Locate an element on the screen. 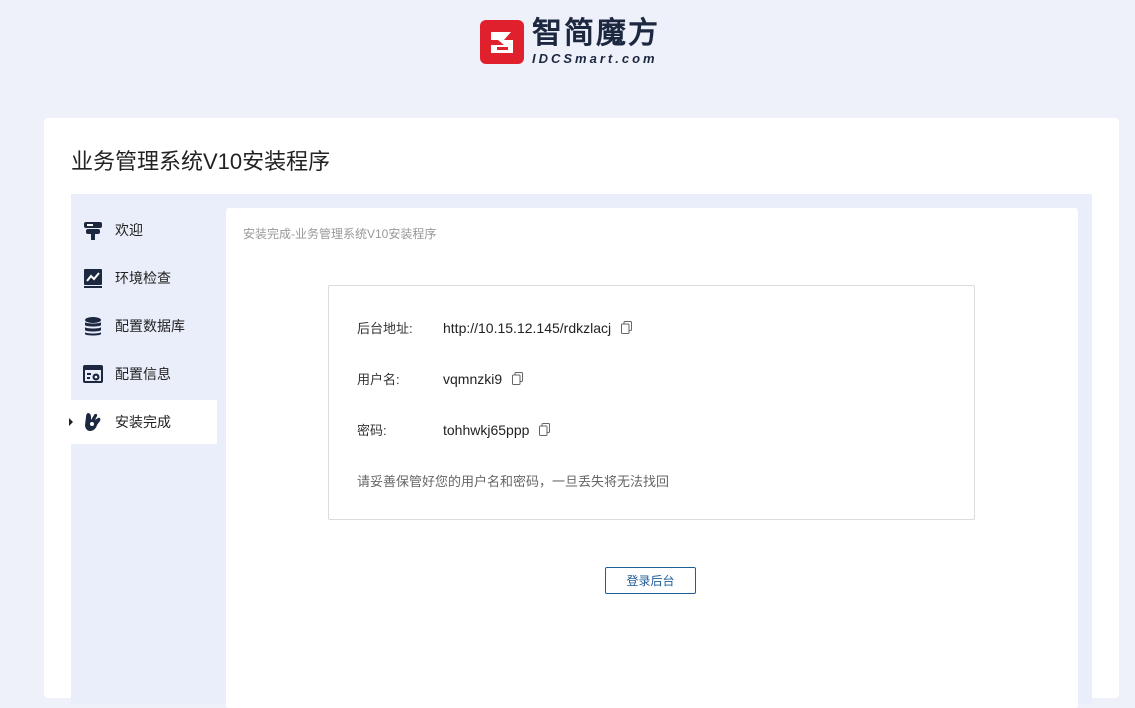 The image size is (1135, 708). password-row: 密码: tohhwkj65ppp is located at coordinates (454, 429).